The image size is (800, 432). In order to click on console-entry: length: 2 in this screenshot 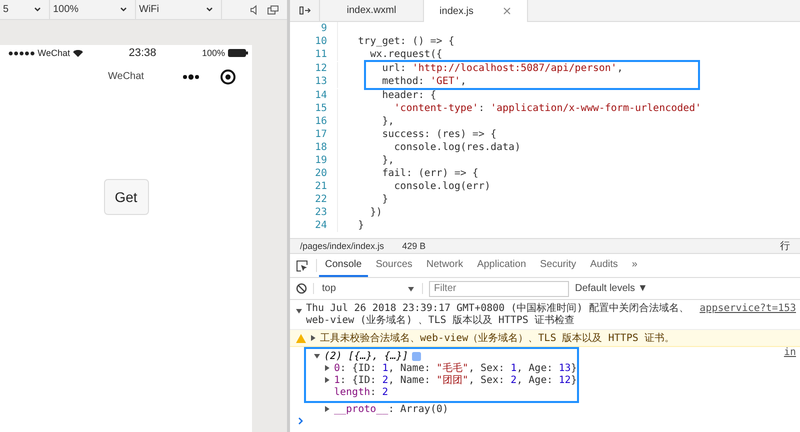, I will do `click(361, 392)`.